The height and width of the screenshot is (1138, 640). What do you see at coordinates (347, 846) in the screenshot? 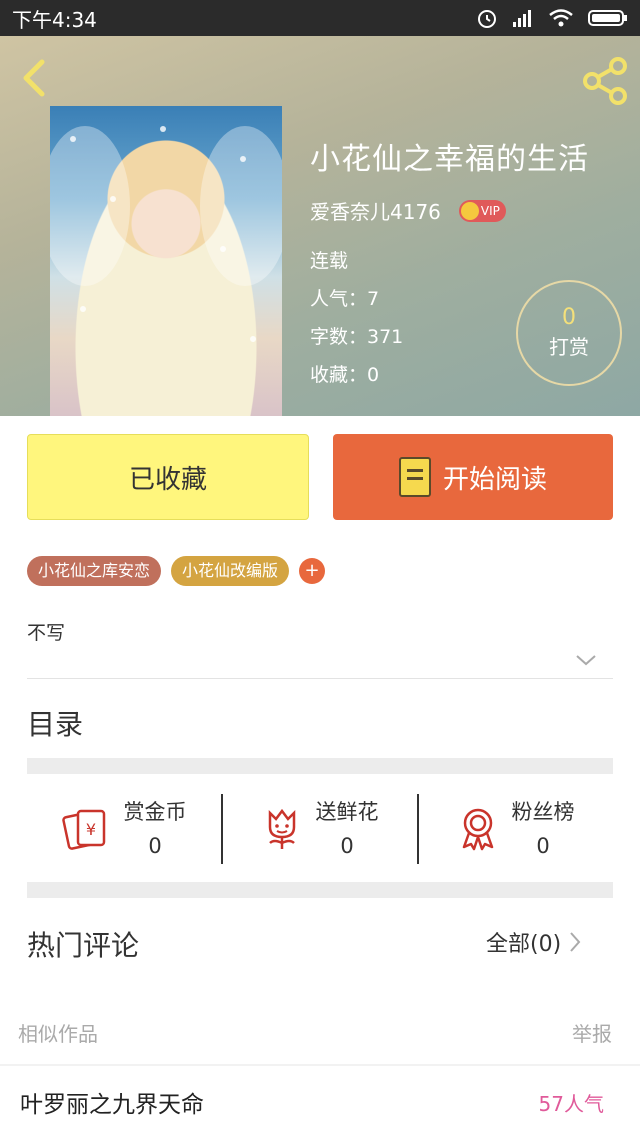
I see `stat-flowers-value: 0` at bounding box center [347, 846].